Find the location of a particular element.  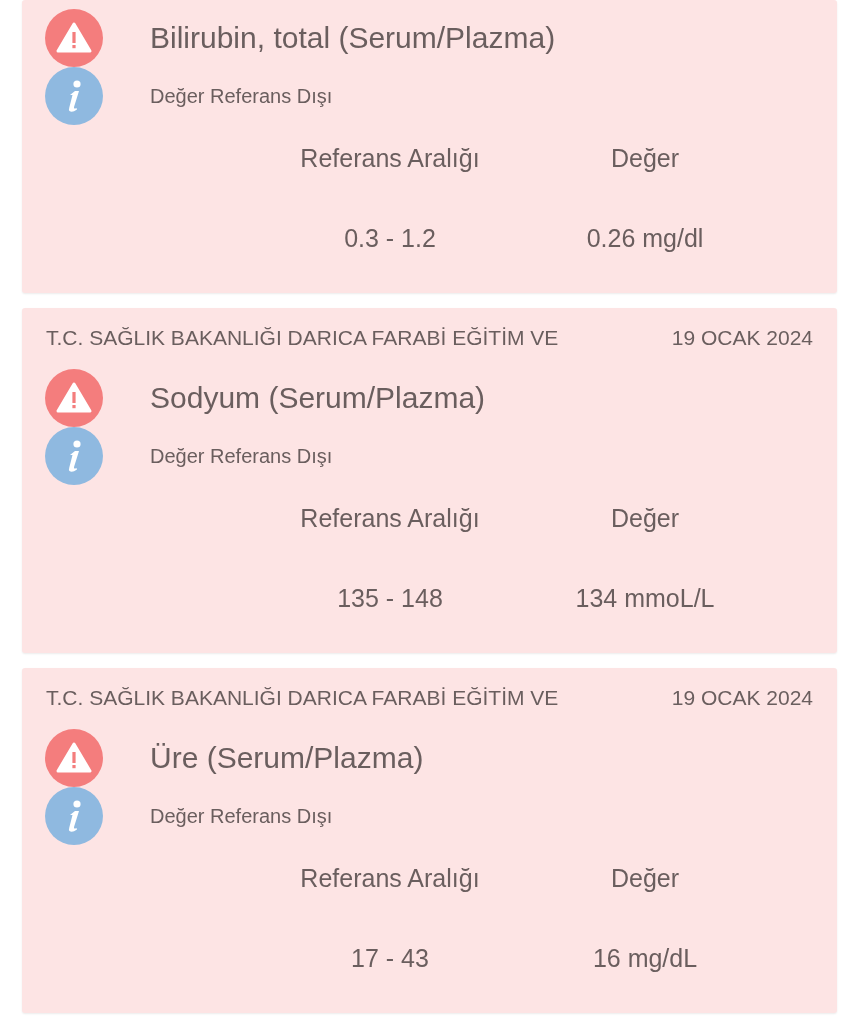

test-name: Sodyum (Serum/Plazma) is located at coordinates (318, 398).